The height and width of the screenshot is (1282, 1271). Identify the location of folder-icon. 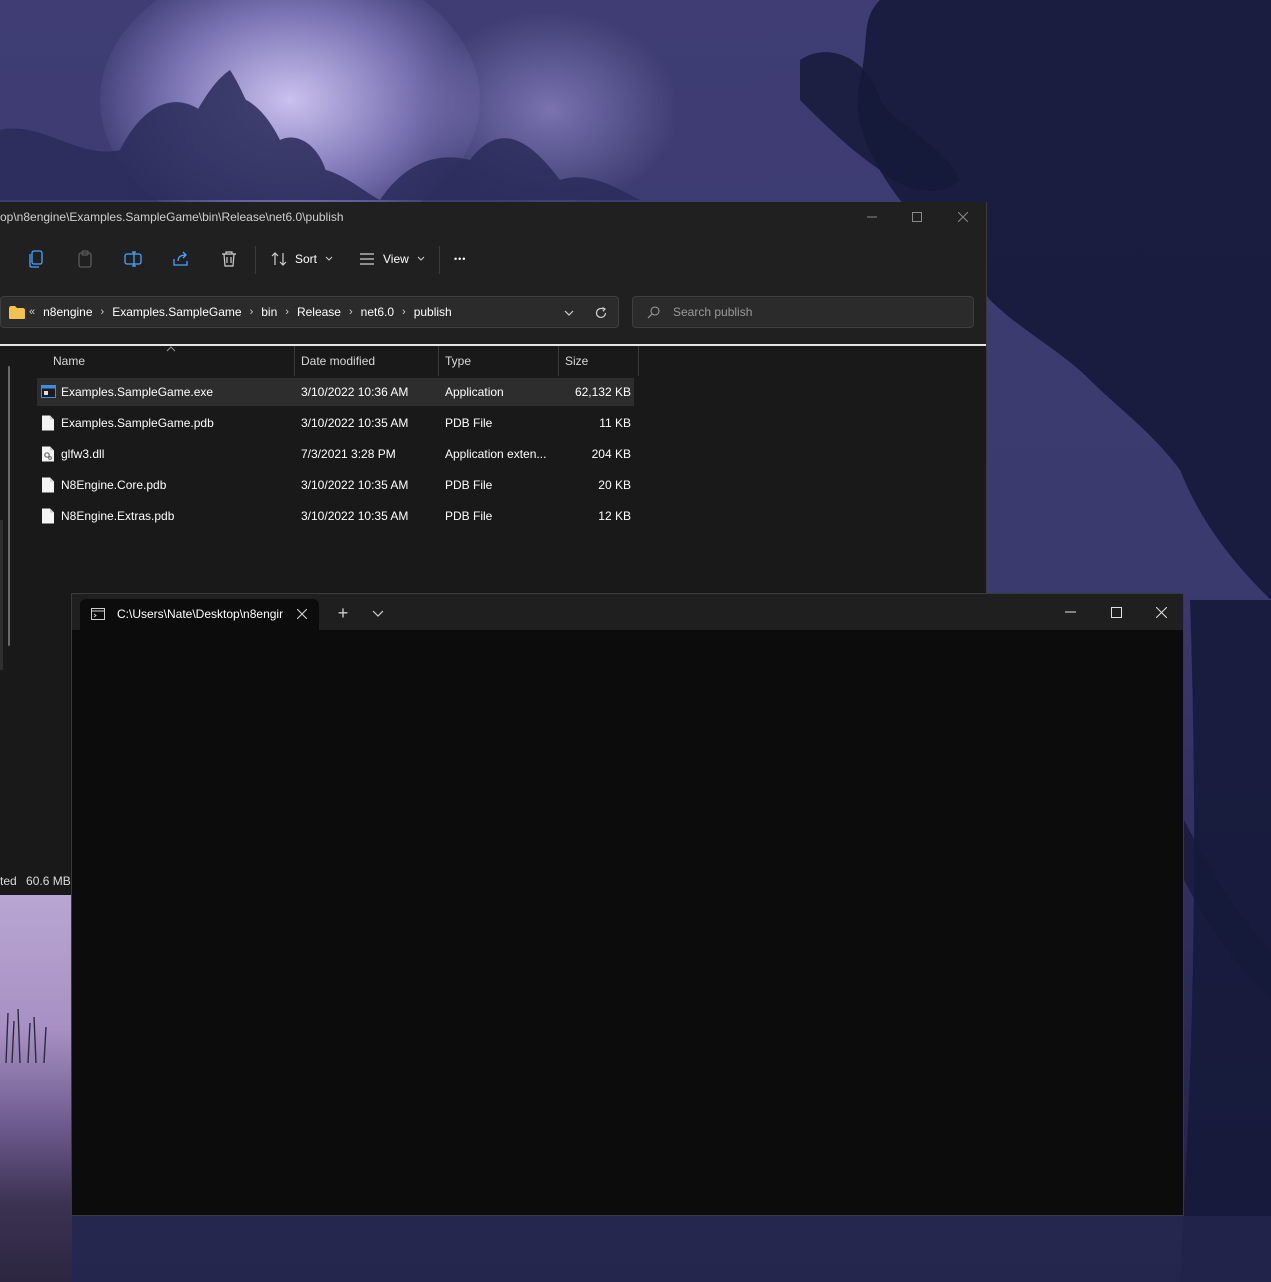
(17, 312).